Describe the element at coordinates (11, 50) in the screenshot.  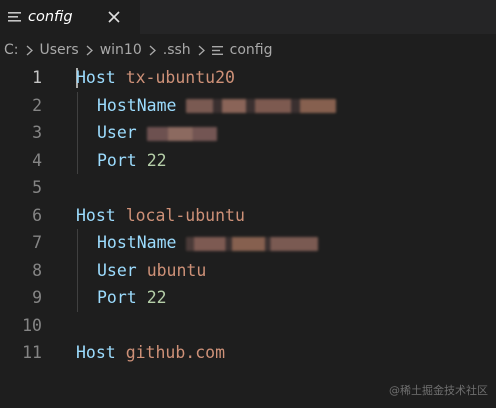
I see `breadcrumb-item-drive: C:` at that location.